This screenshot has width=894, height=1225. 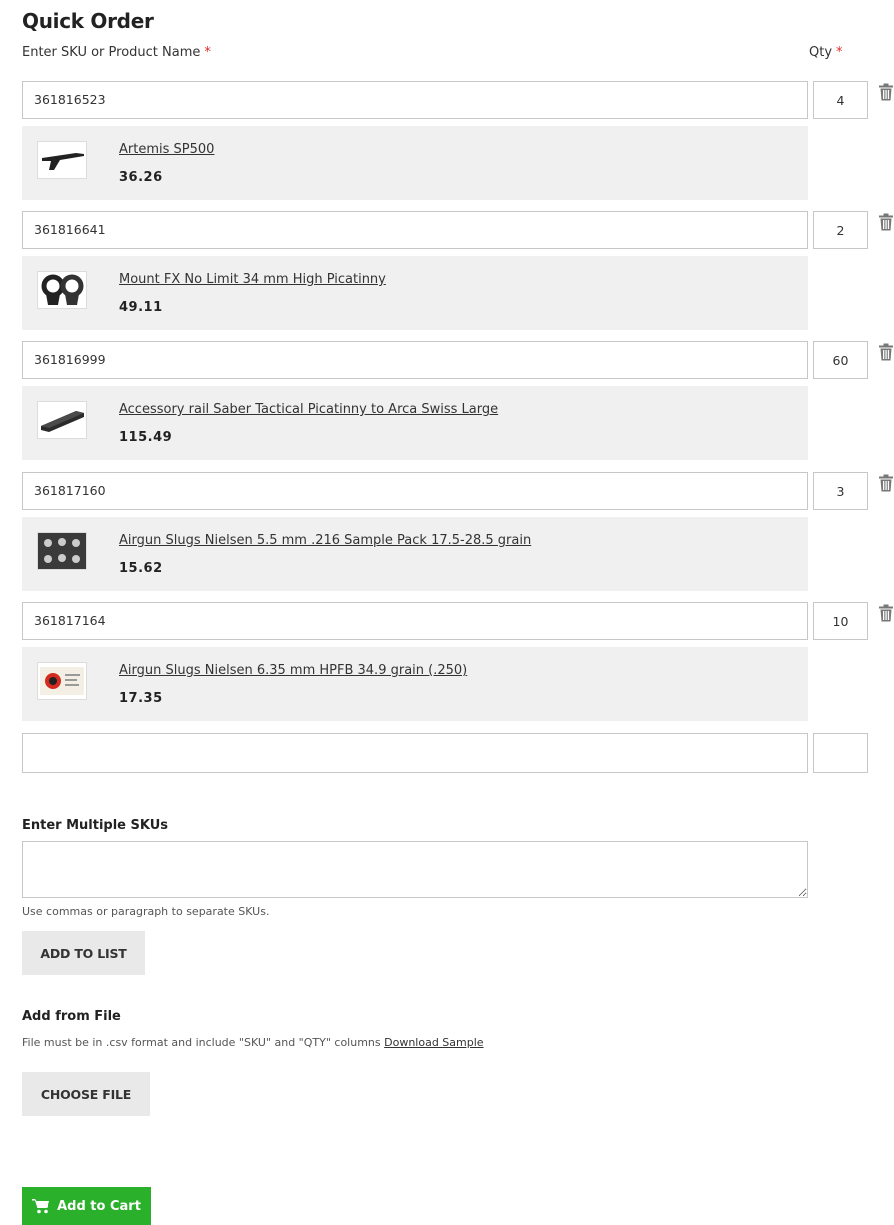 I want to click on download-sample-link: Download Sample, so click(x=433, y=1042).